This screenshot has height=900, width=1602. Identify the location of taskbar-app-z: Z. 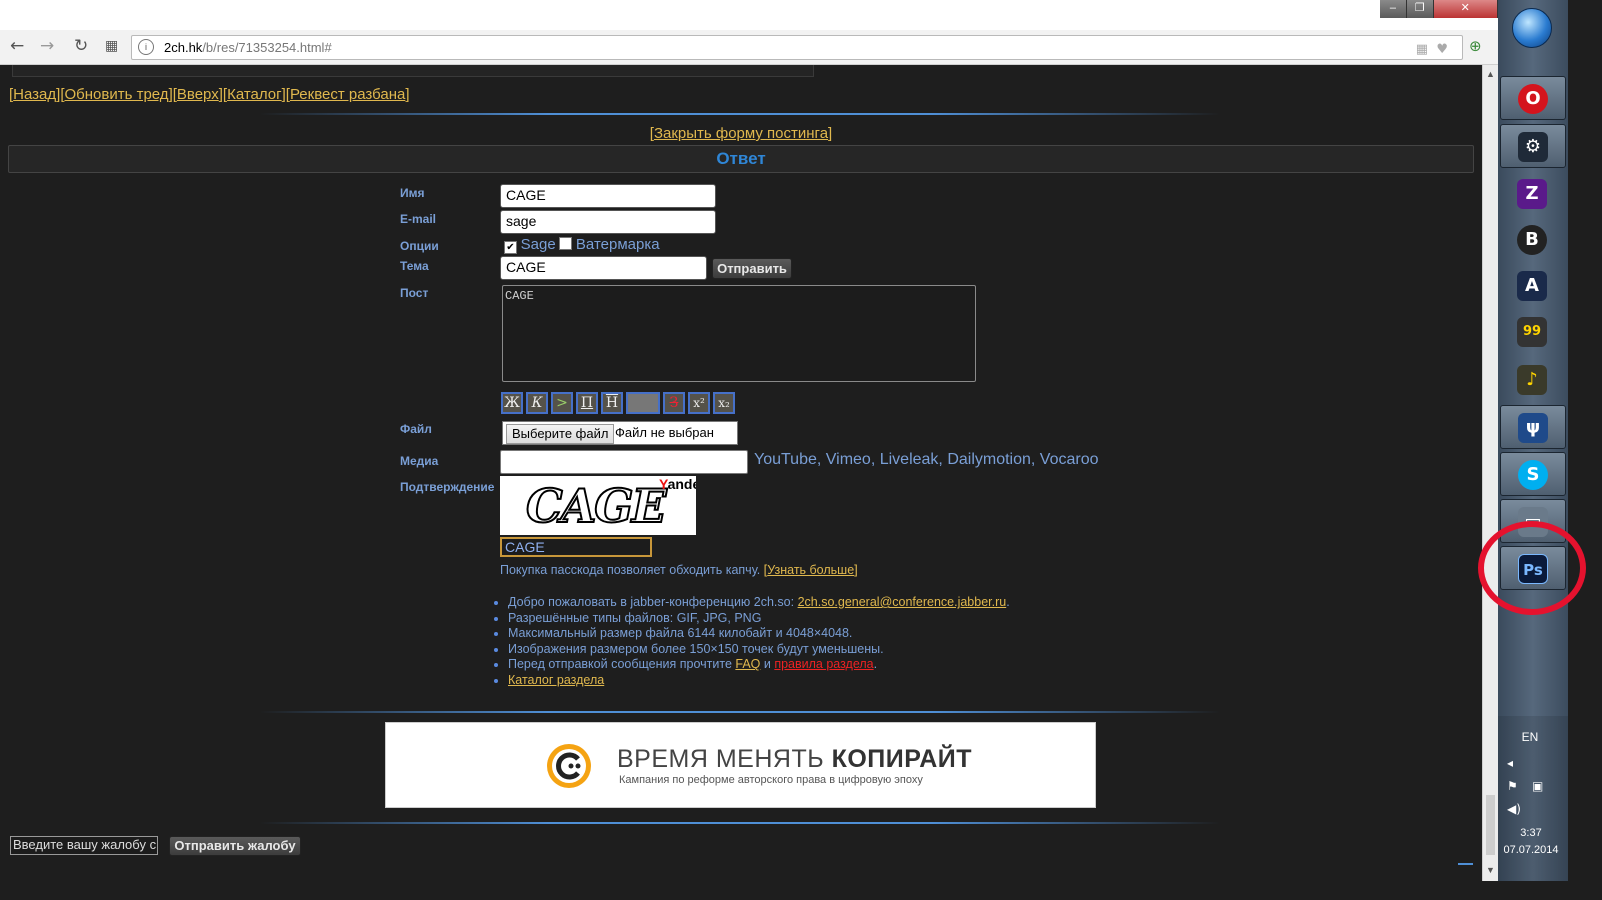
(1533, 194).